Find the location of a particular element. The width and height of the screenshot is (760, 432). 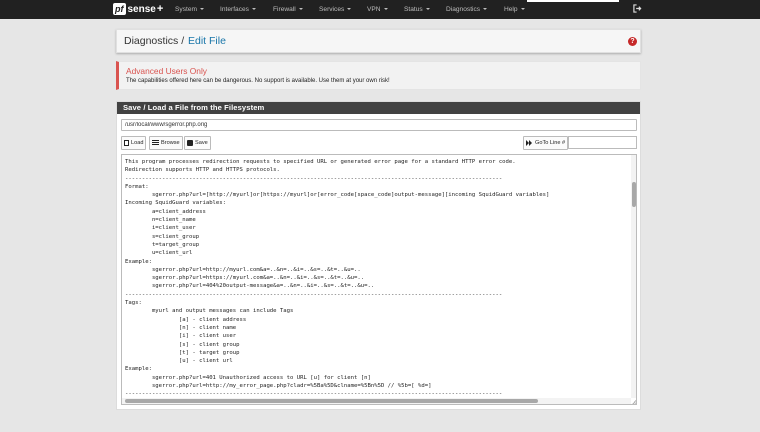

sign-out-icon is located at coordinates (637, 8).